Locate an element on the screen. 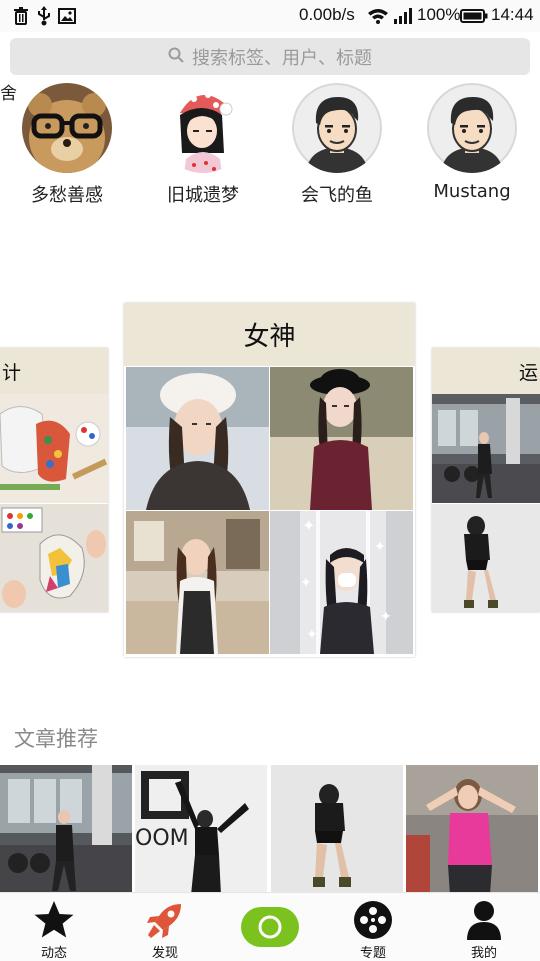  battery-icon is located at coordinates (474, 16).